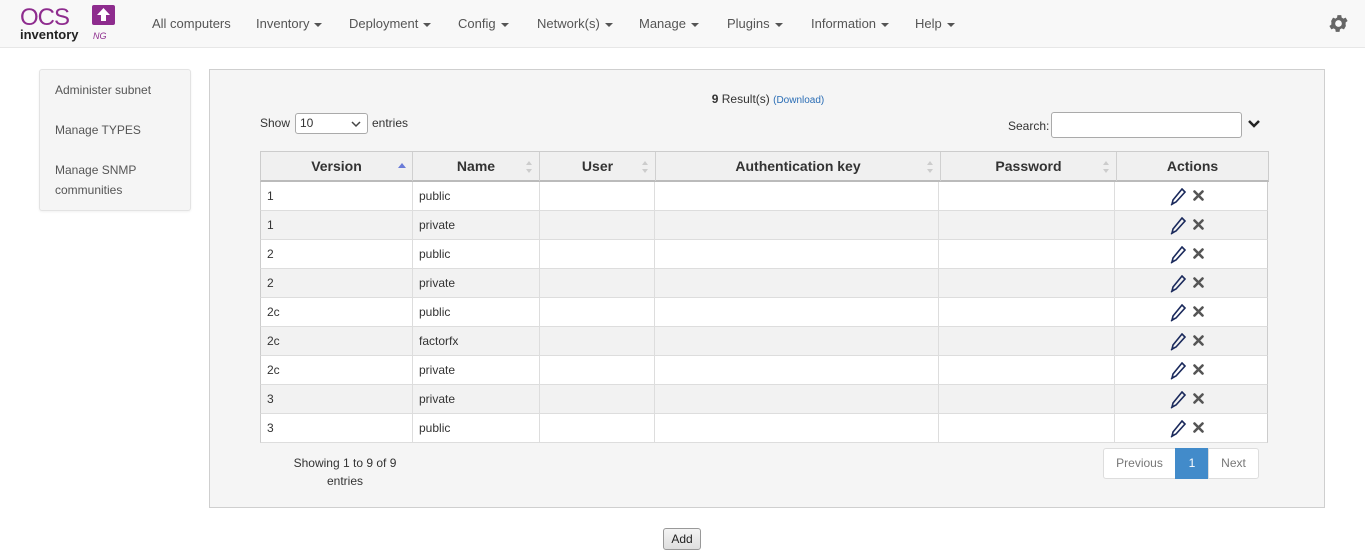 This screenshot has width=1365, height=555. I want to click on svg-text: NG, so click(100, 36).